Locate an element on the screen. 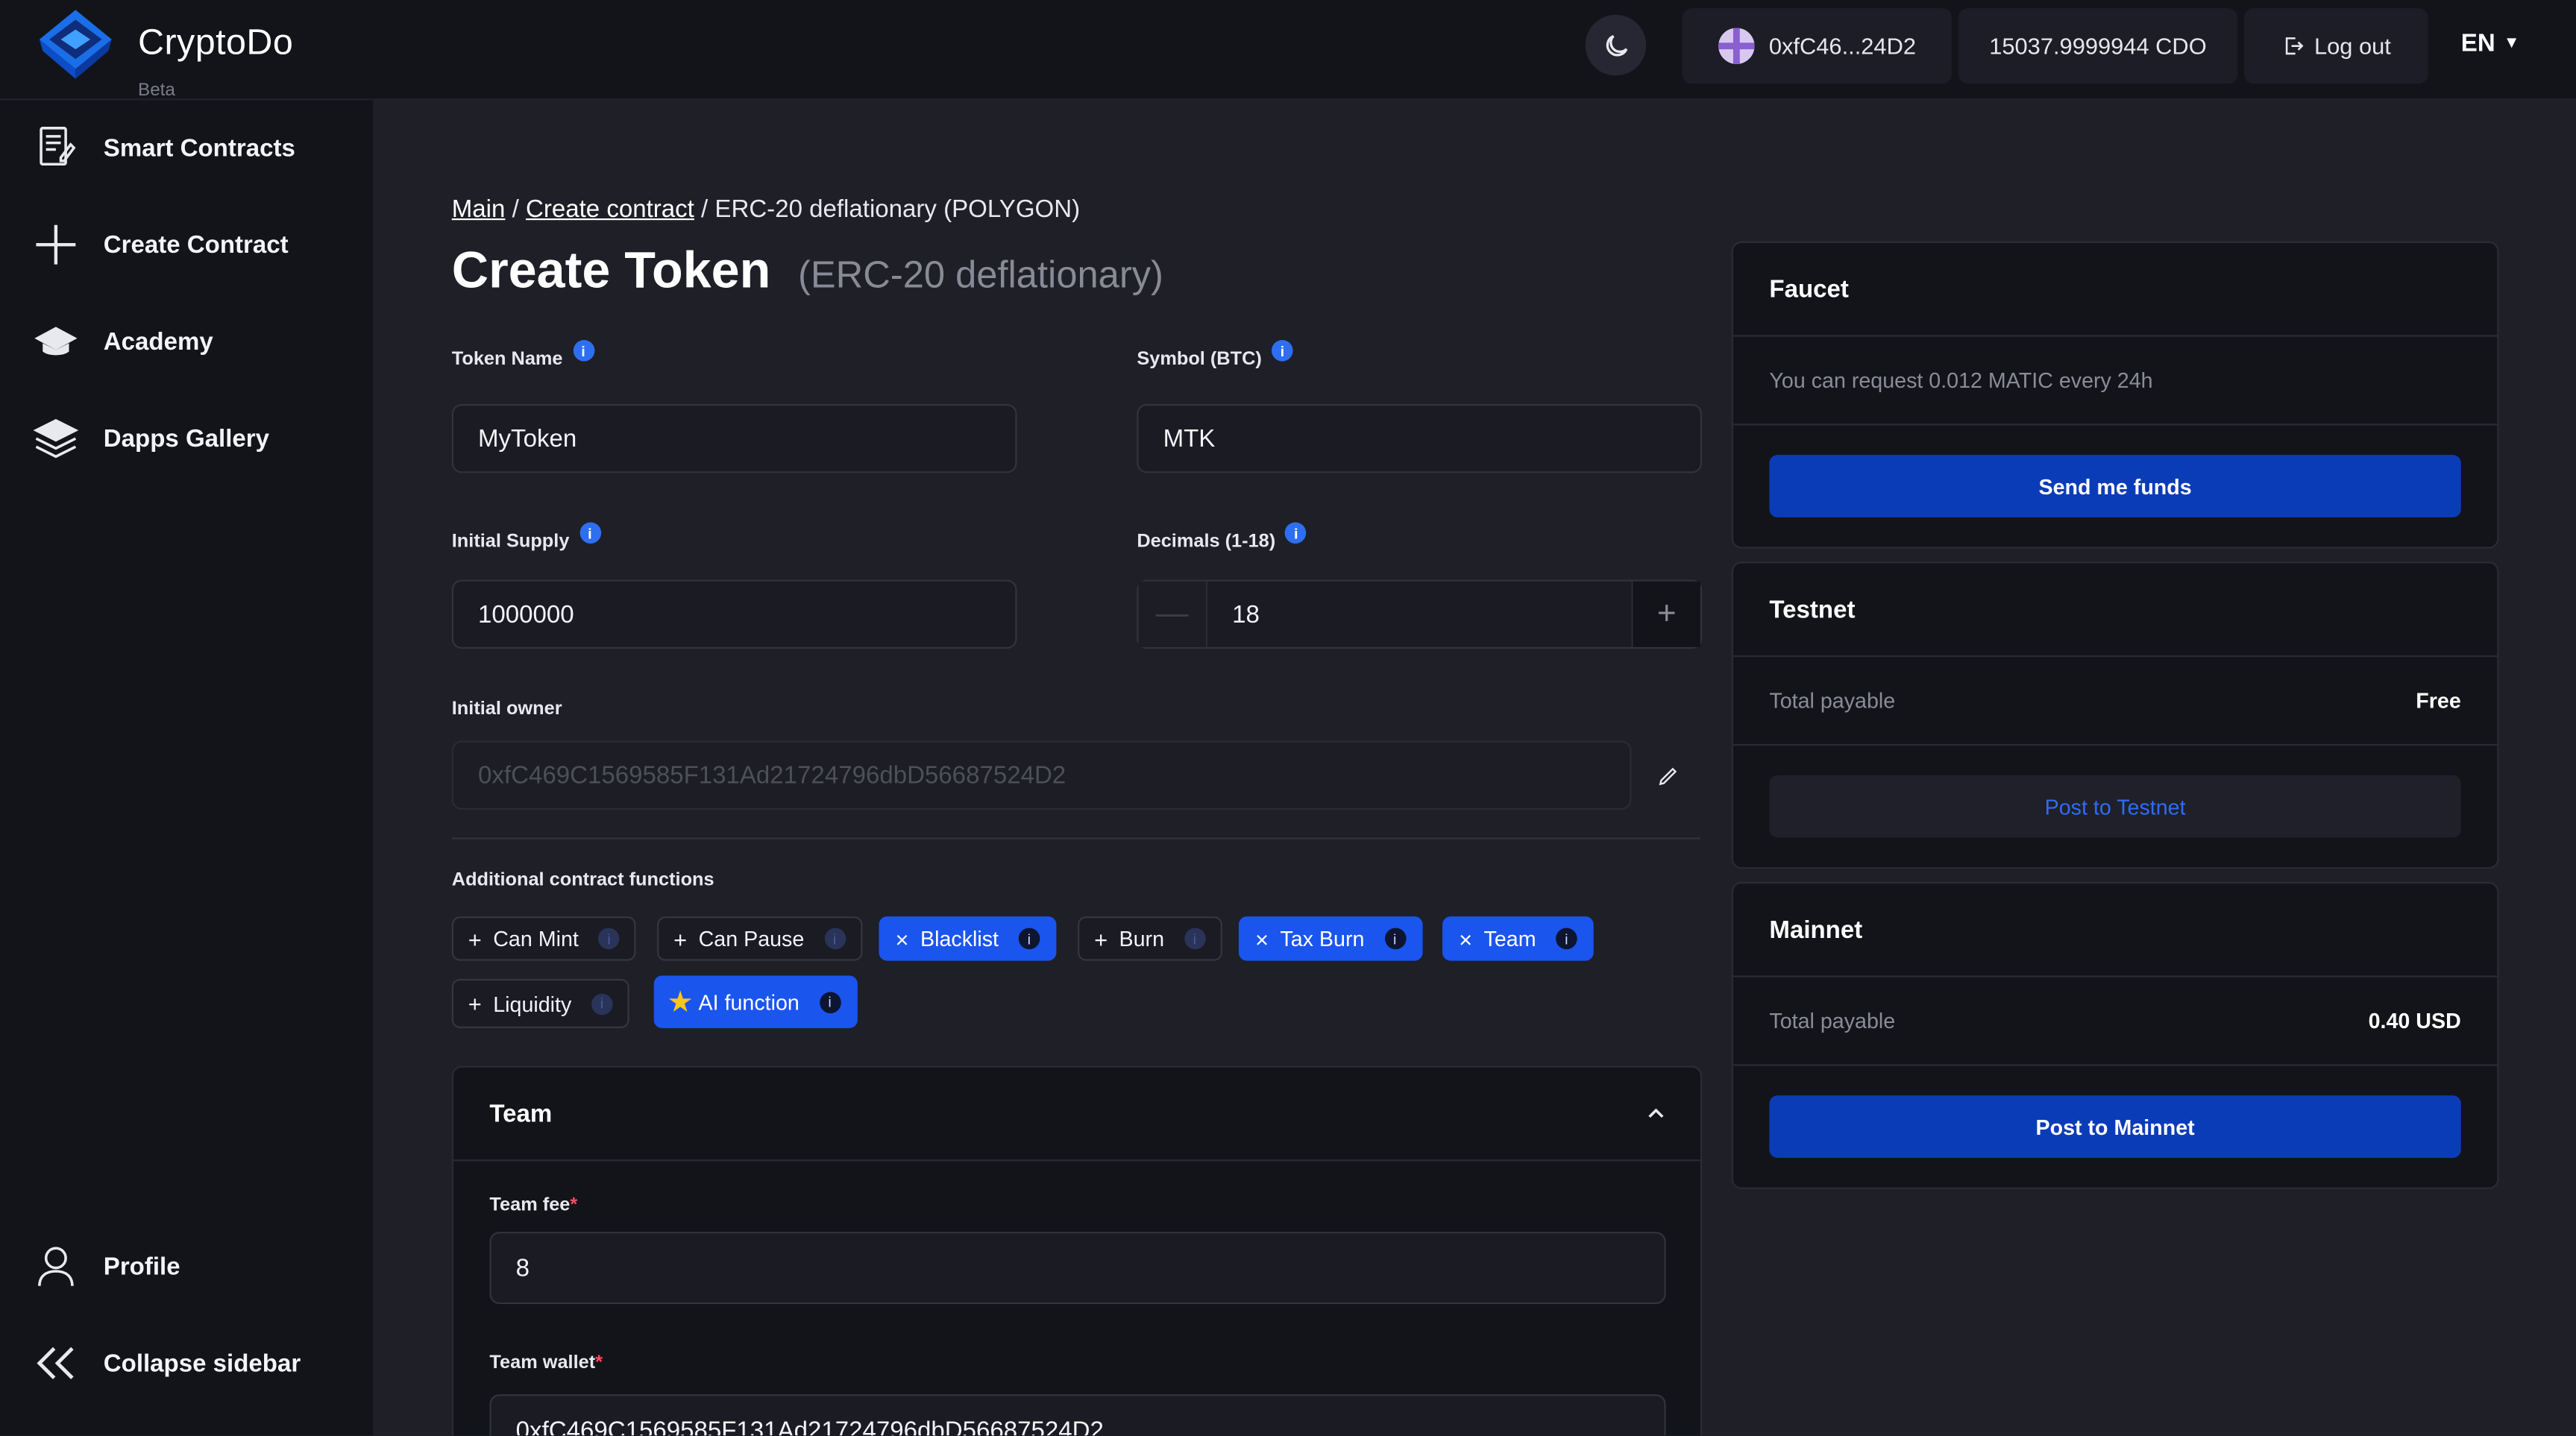  label-text: Symbol (BTC) is located at coordinates (1199, 359).